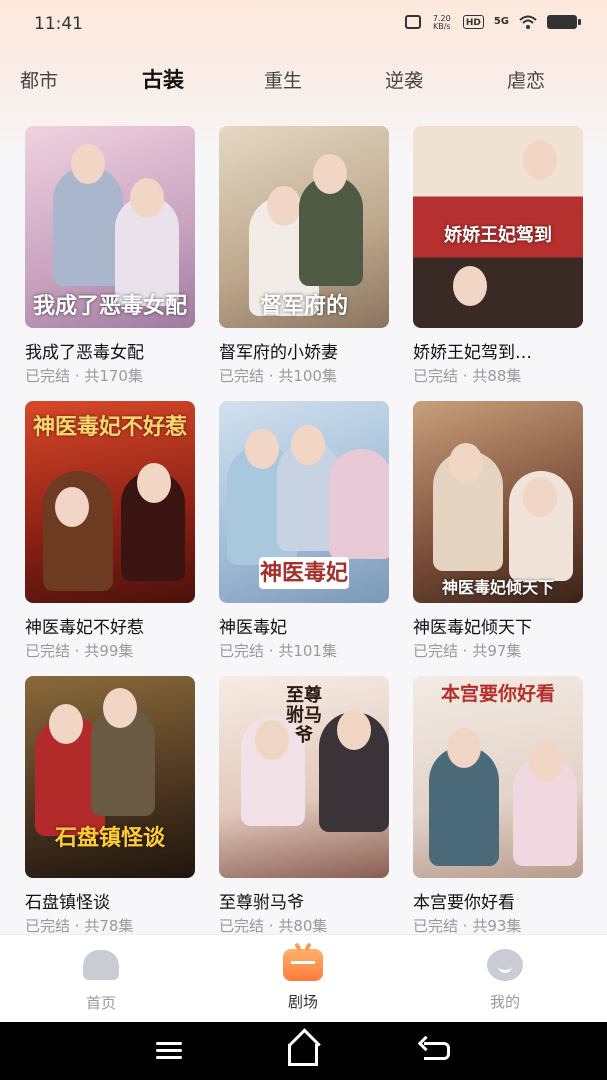 The height and width of the screenshot is (1080, 607). What do you see at coordinates (110, 502) in the screenshot?
I see `drama-poster: 神医毒妃不好惹` at bounding box center [110, 502].